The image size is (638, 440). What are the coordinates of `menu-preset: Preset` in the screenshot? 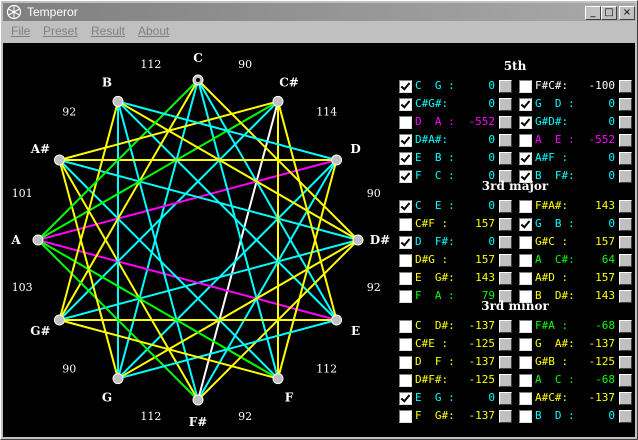 It's located at (60, 31).